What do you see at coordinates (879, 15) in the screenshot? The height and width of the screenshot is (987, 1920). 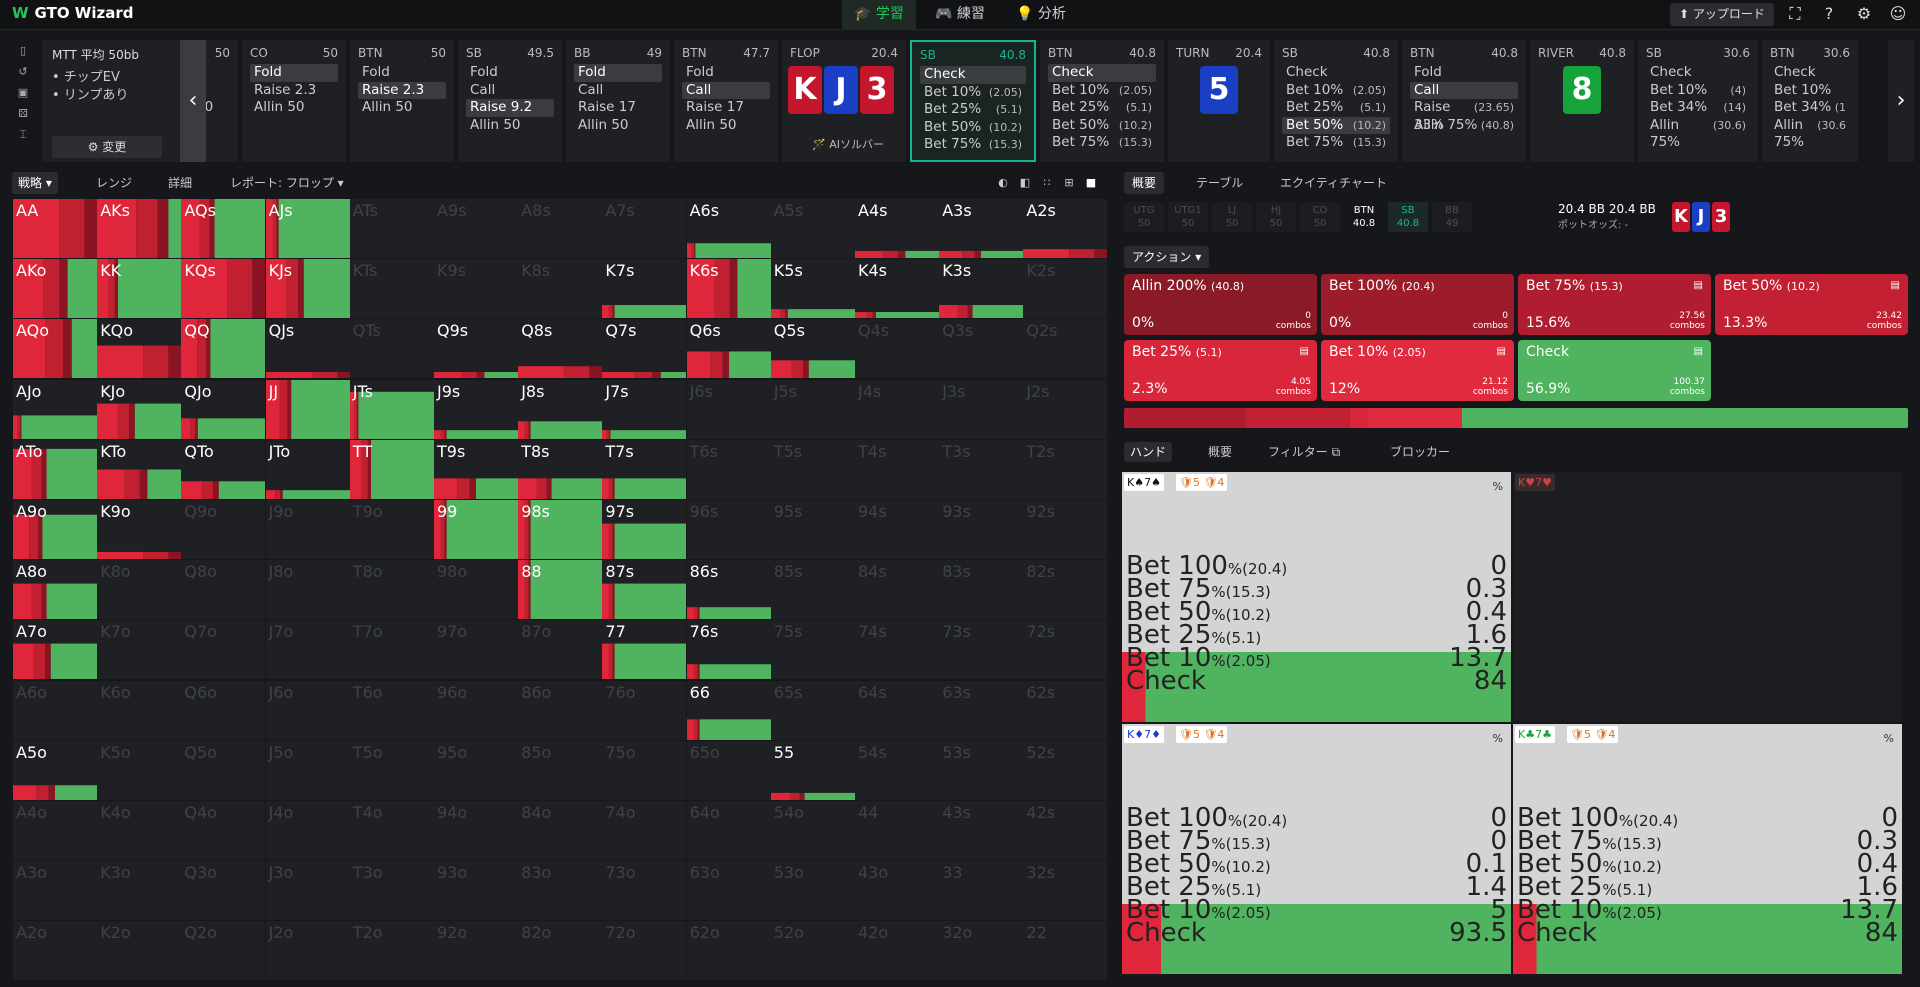 I see `nav-study-tab: 🎓 学習` at bounding box center [879, 15].